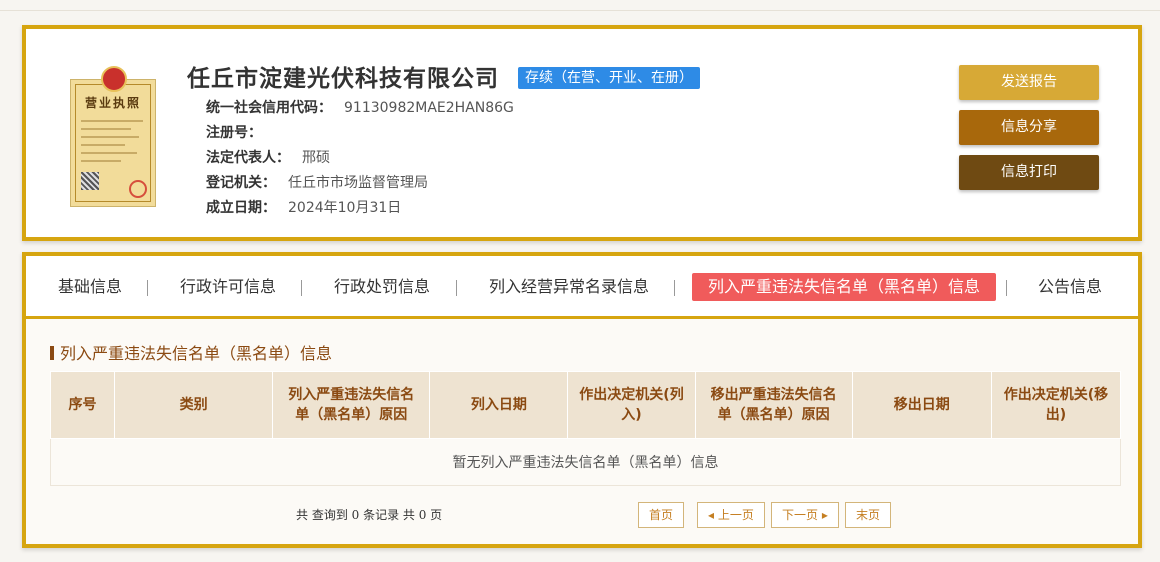  What do you see at coordinates (194, 405) in the screenshot?
I see `column-header: 类别` at bounding box center [194, 405].